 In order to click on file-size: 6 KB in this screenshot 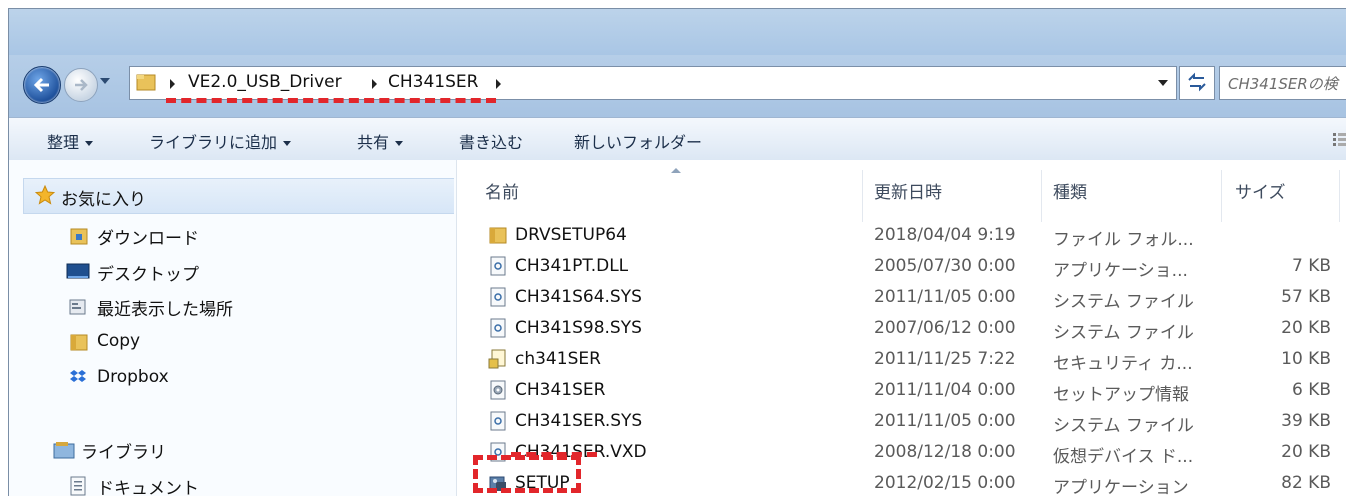, I will do `click(1311, 390)`.